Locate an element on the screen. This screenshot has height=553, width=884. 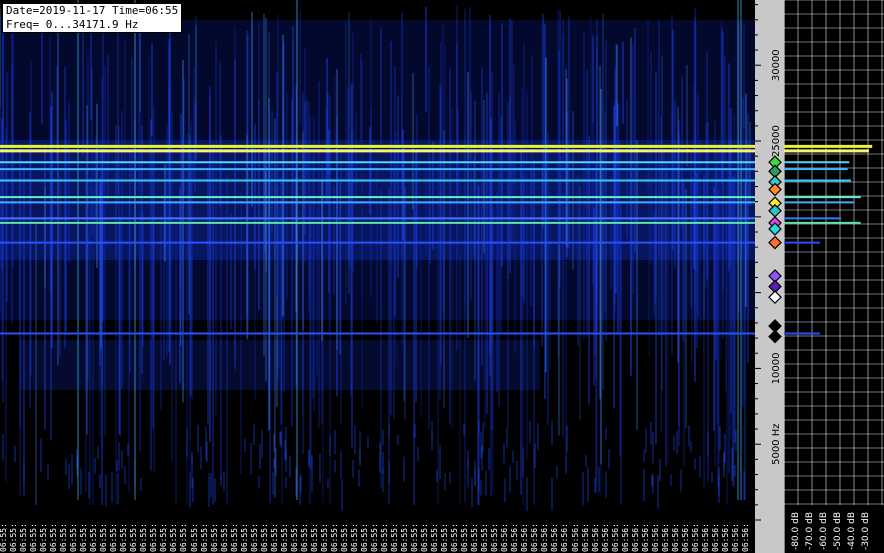
time-tick-label: 06:55:53 is located at coordinates (435, 538).